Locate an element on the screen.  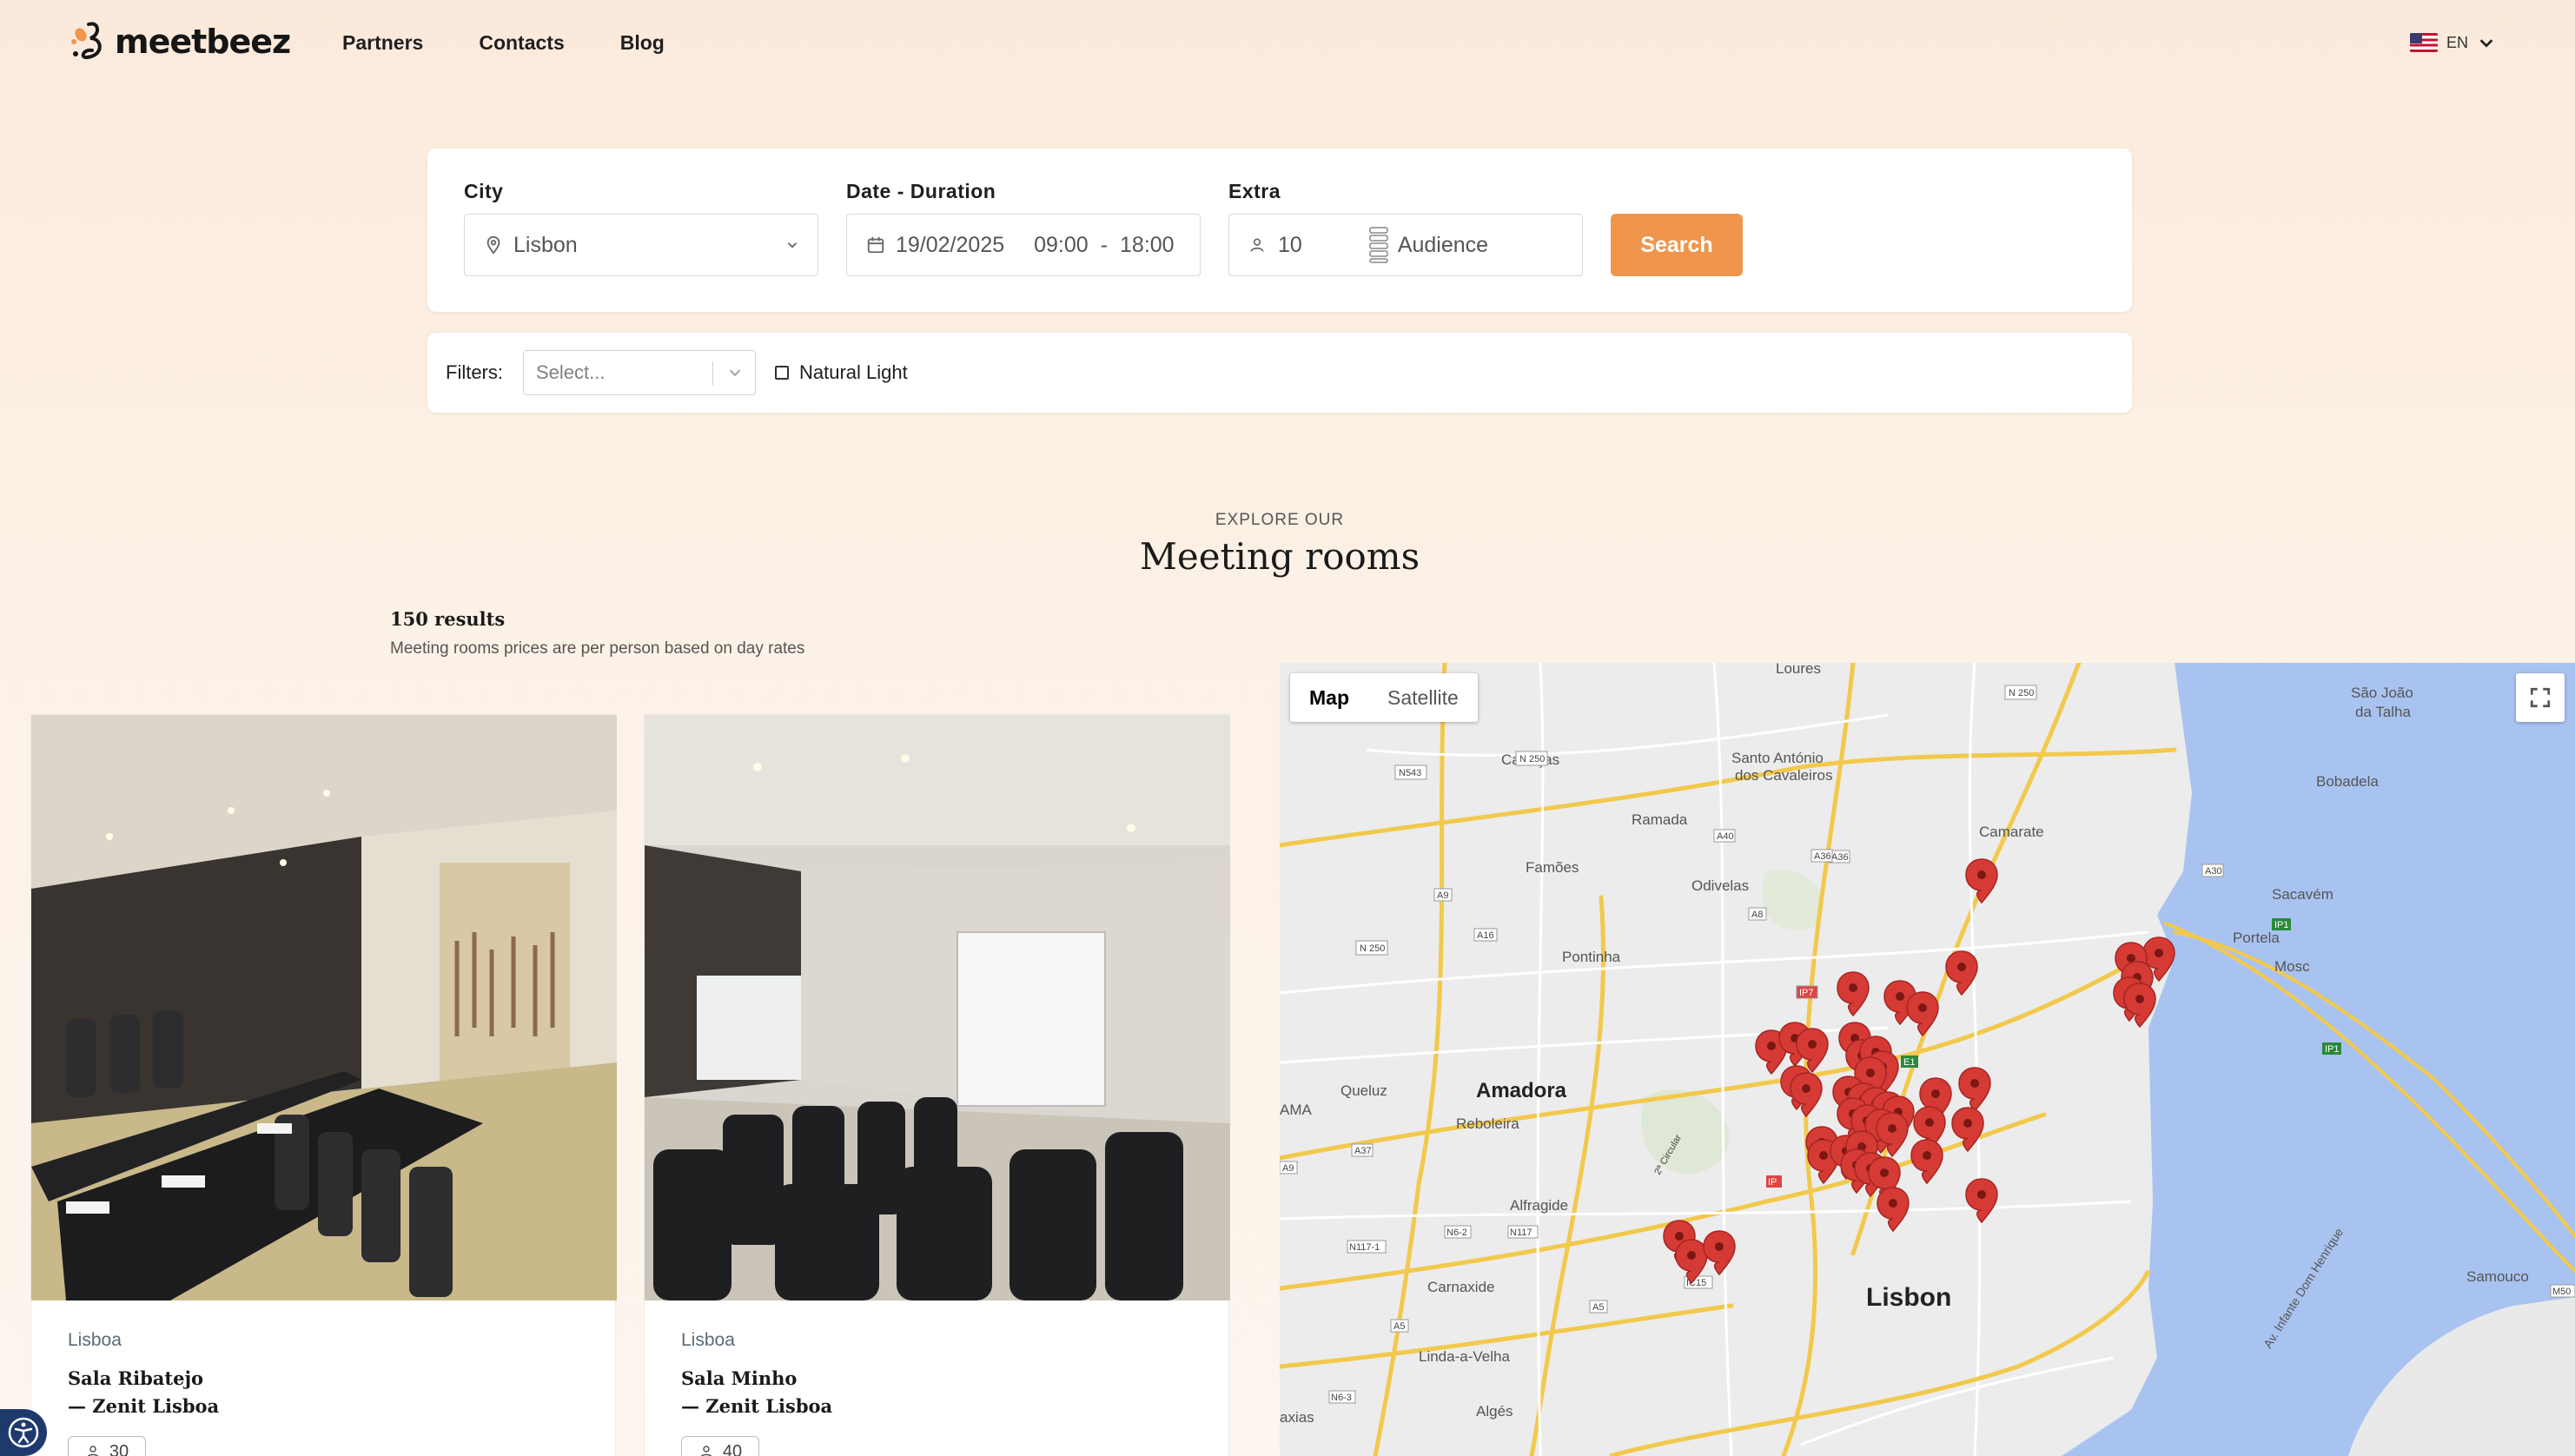
road-ip: IP is located at coordinates (1772, 1182).